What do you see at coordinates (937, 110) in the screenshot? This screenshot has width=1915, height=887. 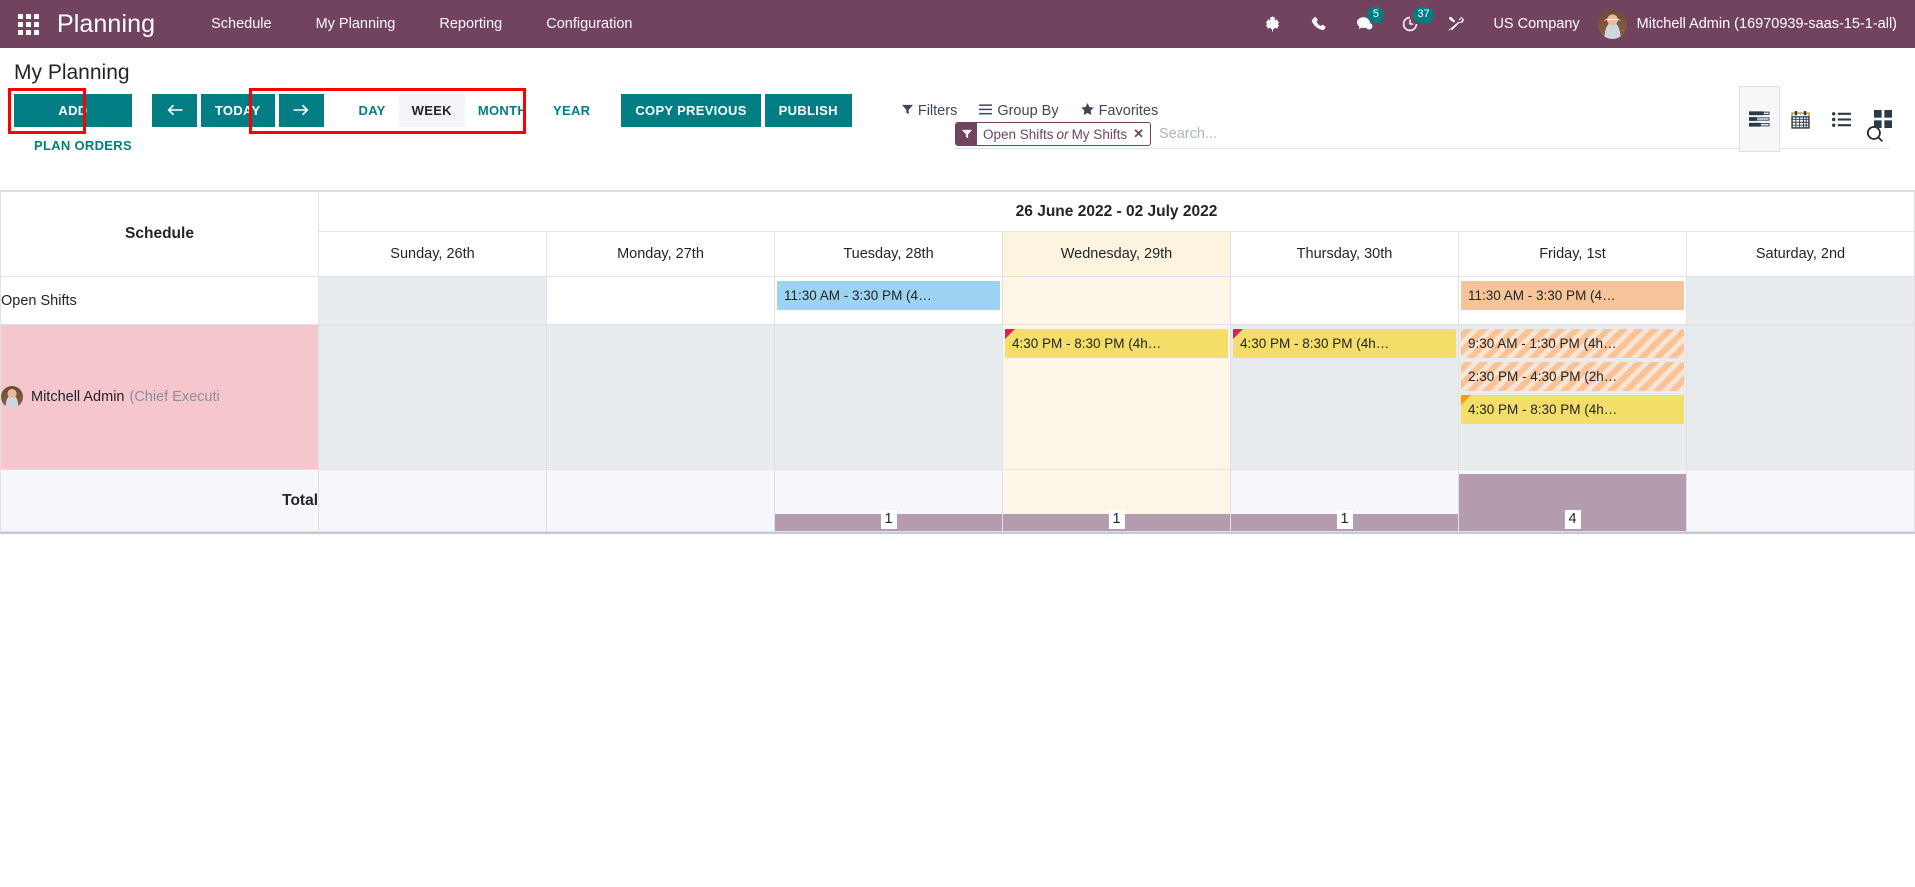 I see `filters-label: Filters` at bounding box center [937, 110].